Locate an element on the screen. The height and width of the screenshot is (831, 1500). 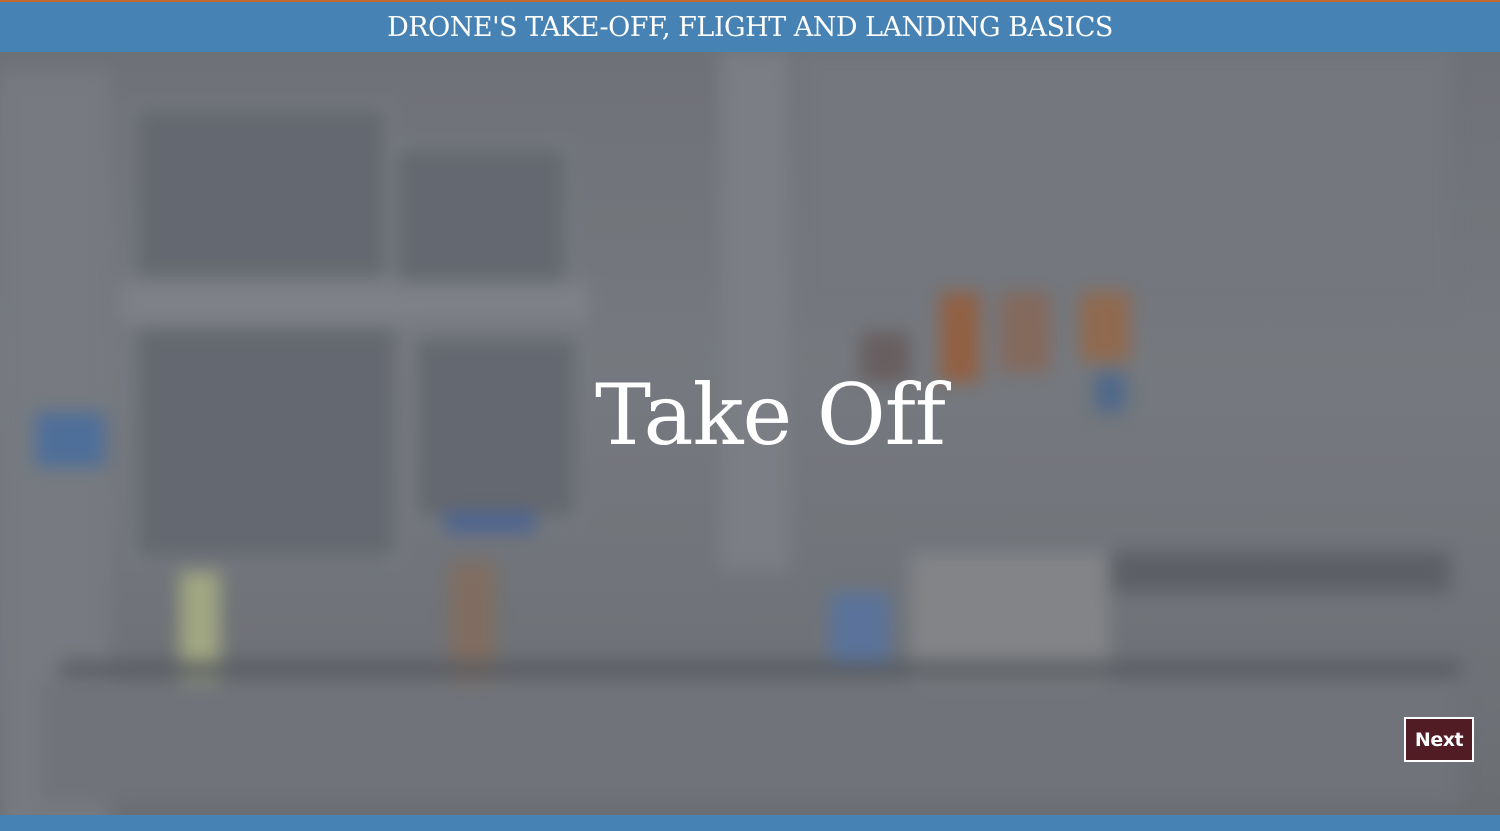
next-button: Next is located at coordinates (1439, 739).